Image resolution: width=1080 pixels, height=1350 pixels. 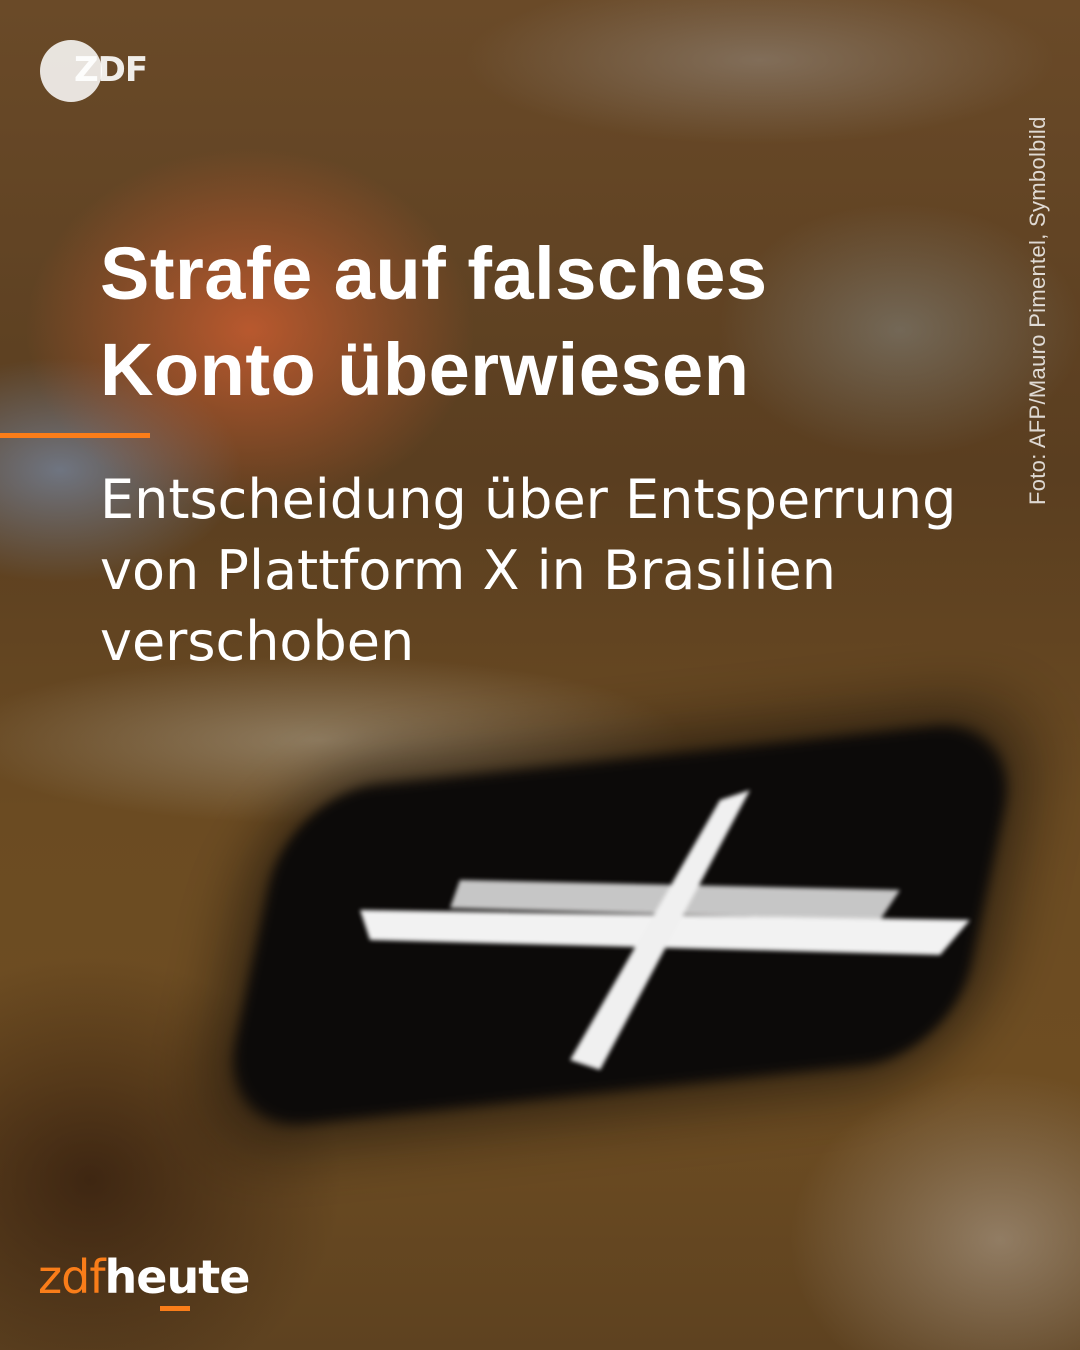 What do you see at coordinates (72, 1277) in the screenshot?
I see `brand-zdf: zdf` at bounding box center [72, 1277].